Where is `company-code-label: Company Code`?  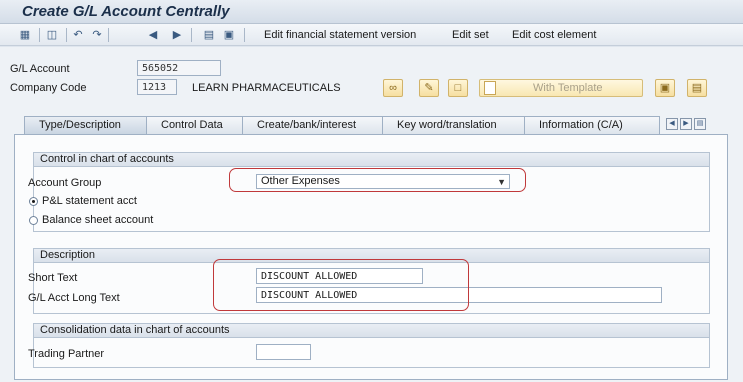 company-code-label: Company Code is located at coordinates (48, 88).